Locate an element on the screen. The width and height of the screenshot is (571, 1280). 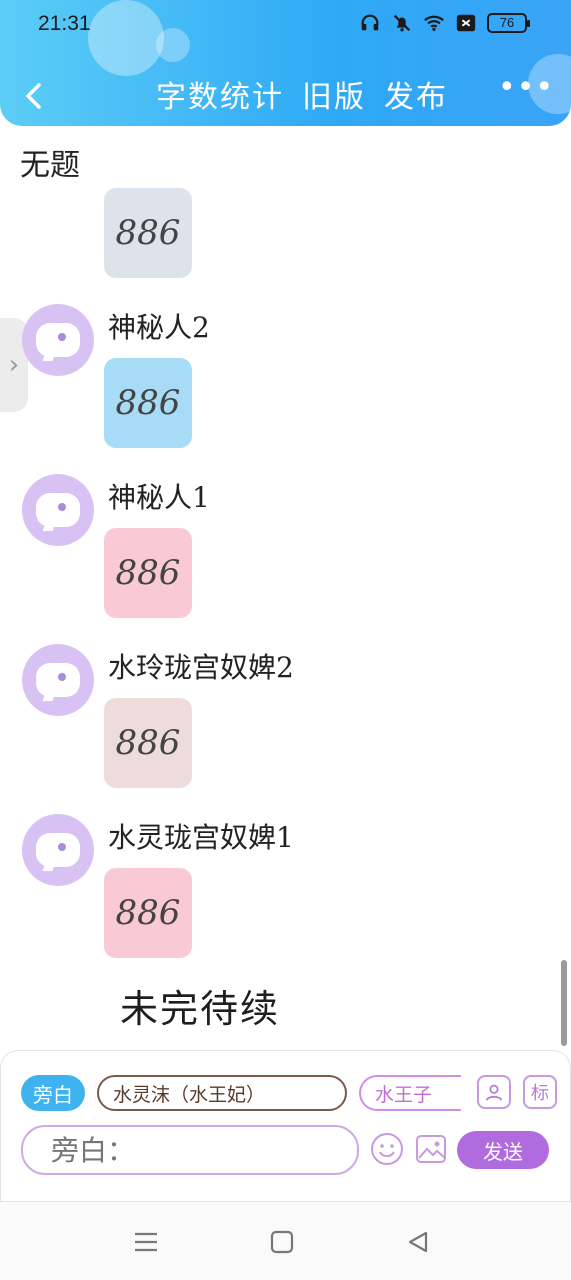
person-icon is located at coordinates (494, 1092).